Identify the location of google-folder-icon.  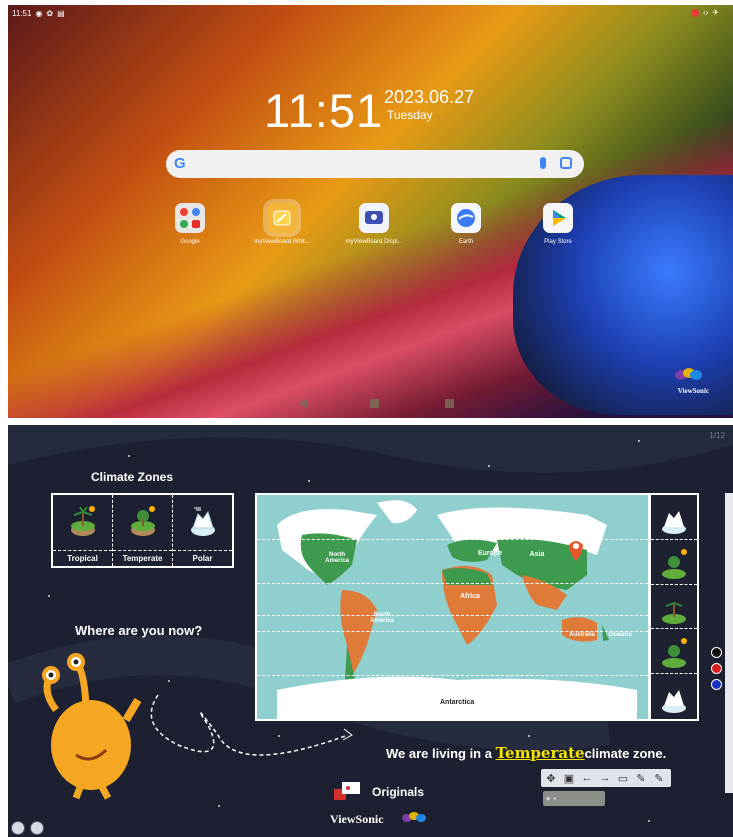
(190, 218).